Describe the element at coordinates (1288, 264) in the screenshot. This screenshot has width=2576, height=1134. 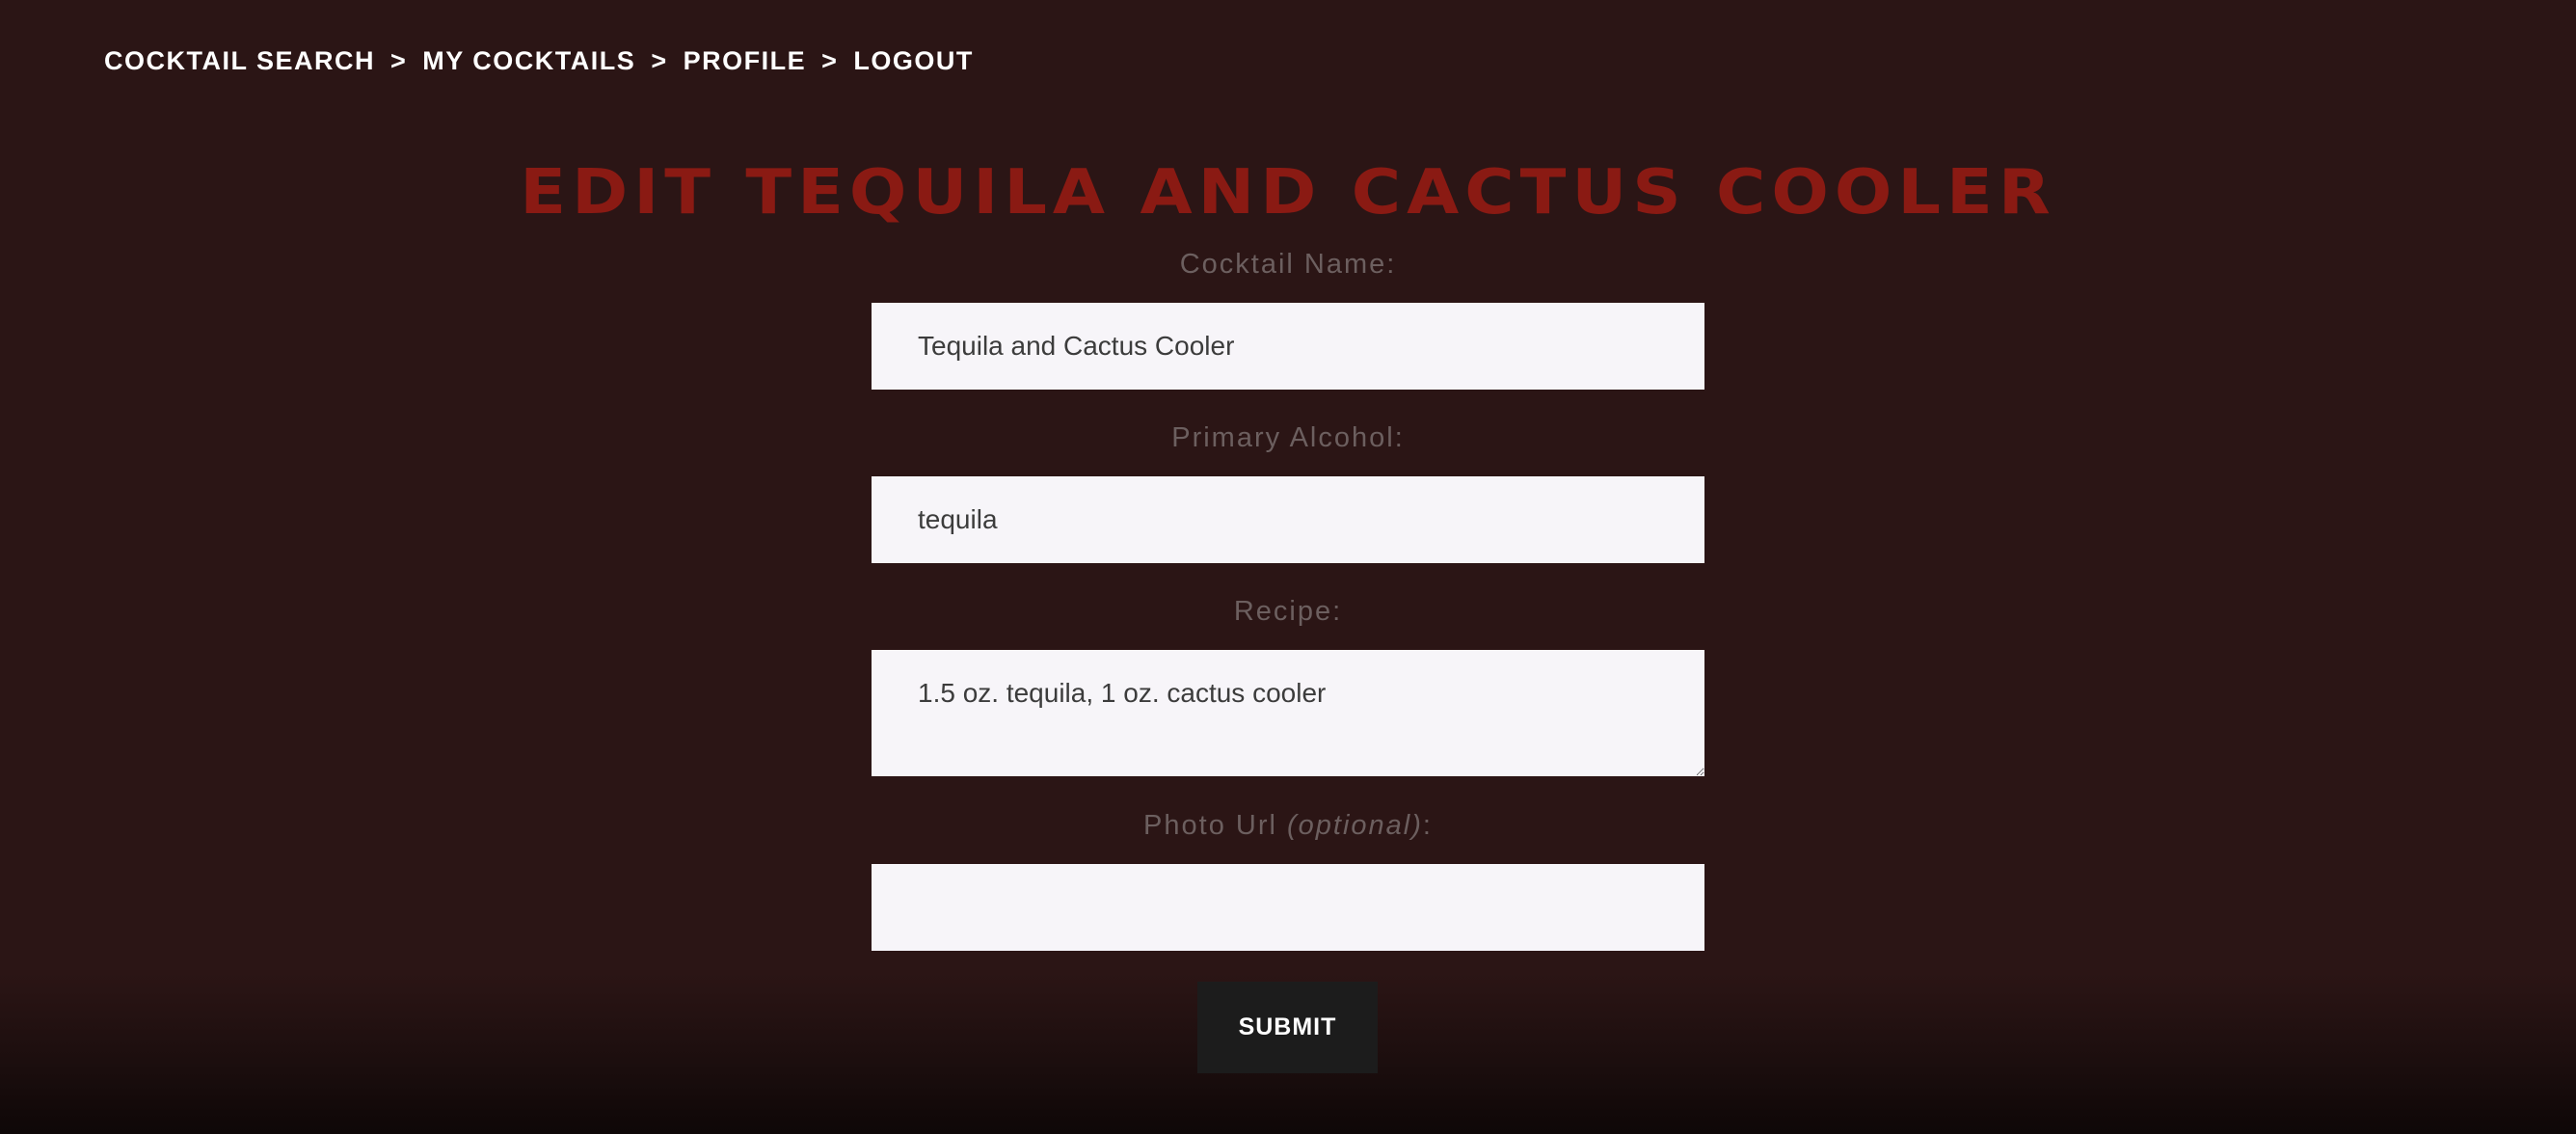
I see `cocktail-name-label: Cocktail Name:` at that location.